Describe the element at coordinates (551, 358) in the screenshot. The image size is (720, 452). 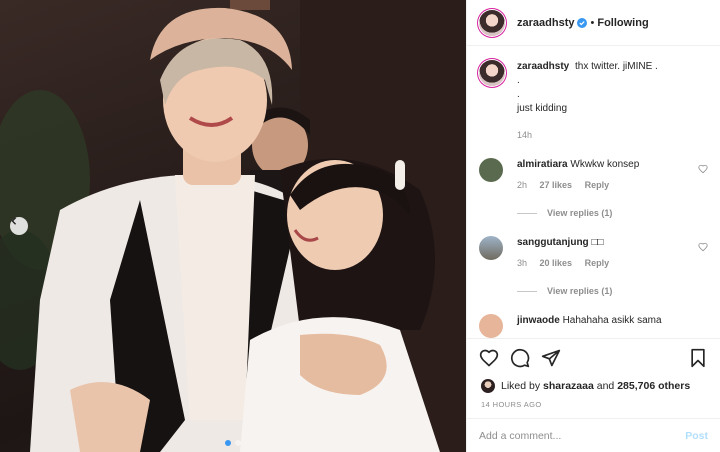
I see `share-paper-plane-icon` at that location.